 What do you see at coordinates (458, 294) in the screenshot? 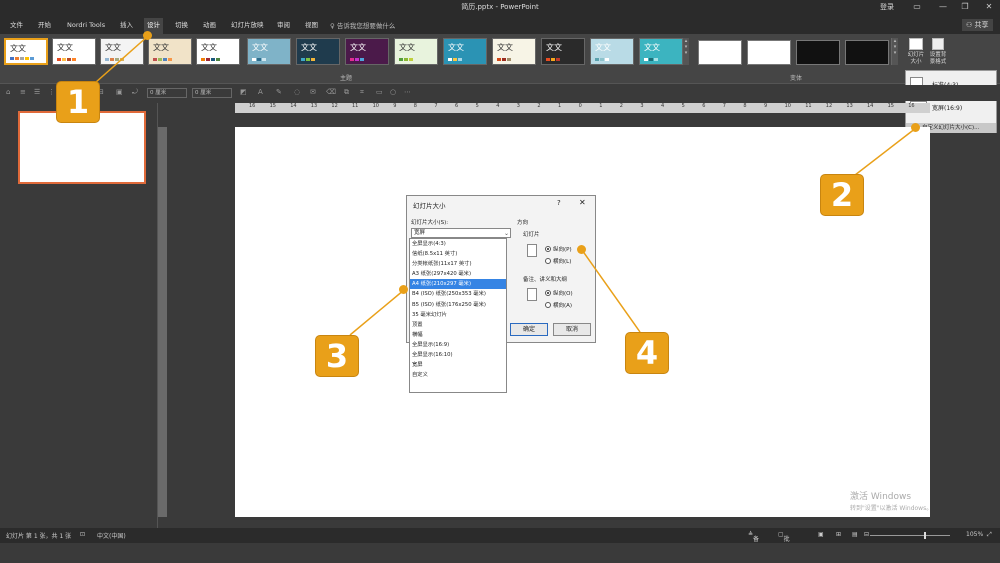
I see `size-option: B4 (ISO) 纸张(250x353 毫米)` at bounding box center [458, 294].